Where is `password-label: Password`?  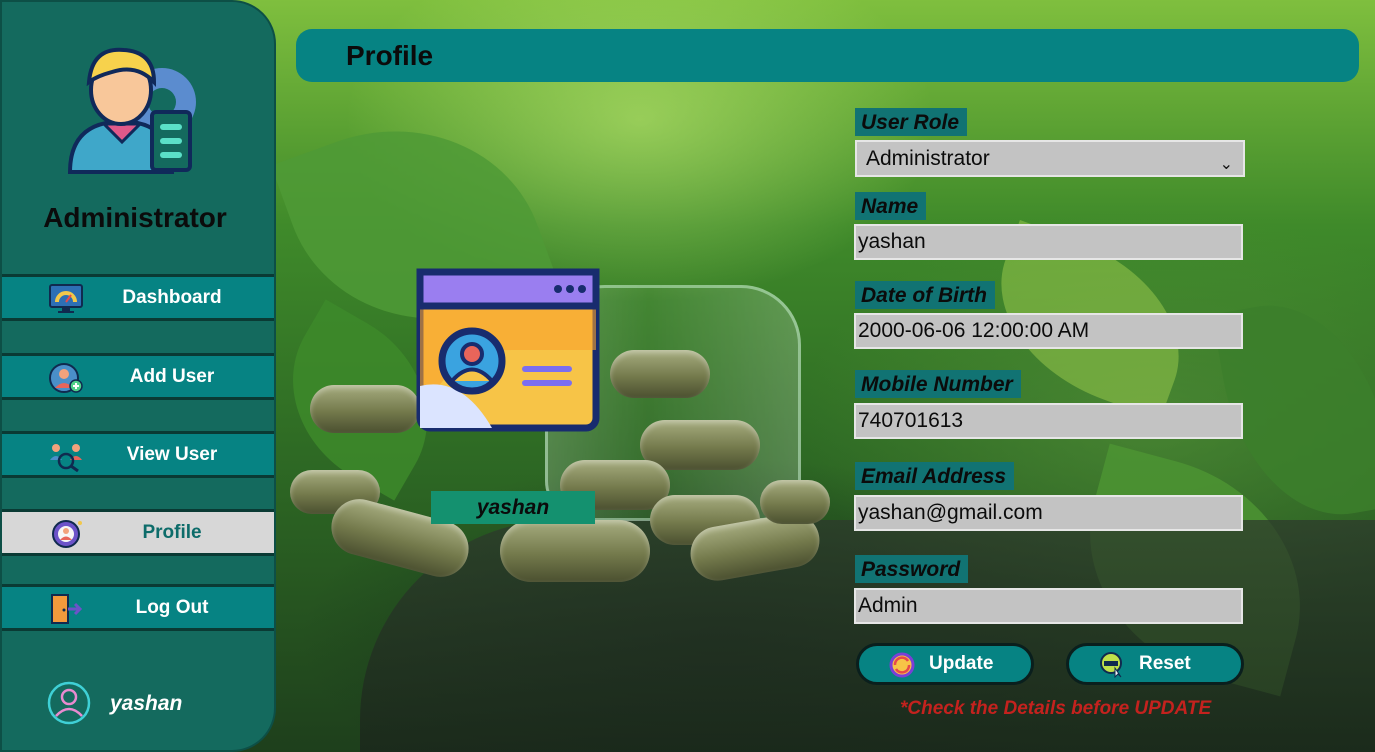 password-label: Password is located at coordinates (912, 569).